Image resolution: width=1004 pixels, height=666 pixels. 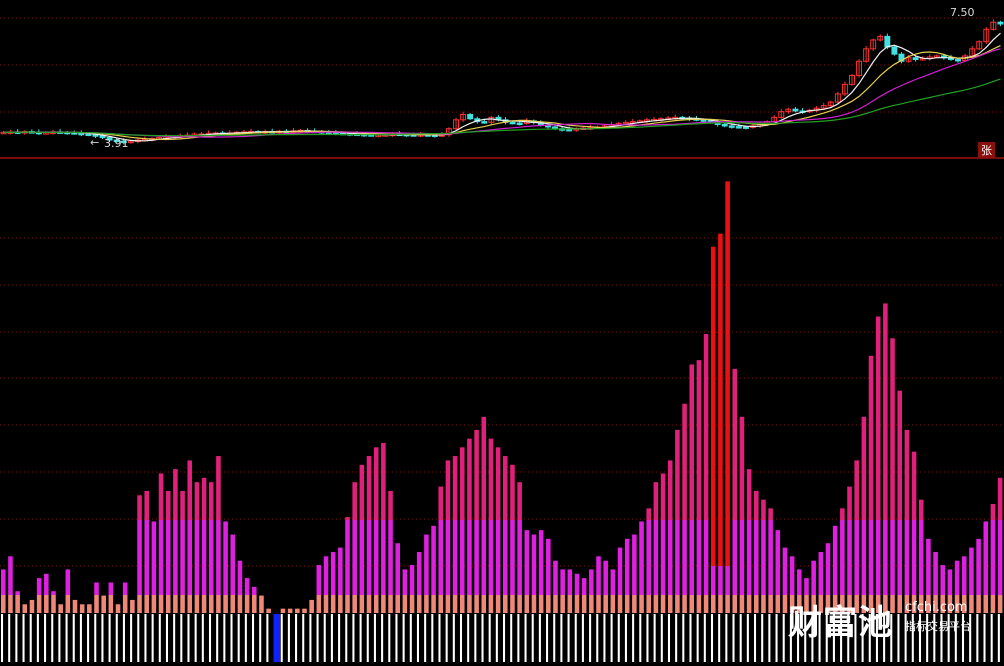 I want to click on price-low-label: 3.91, so click(x=116, y=143).